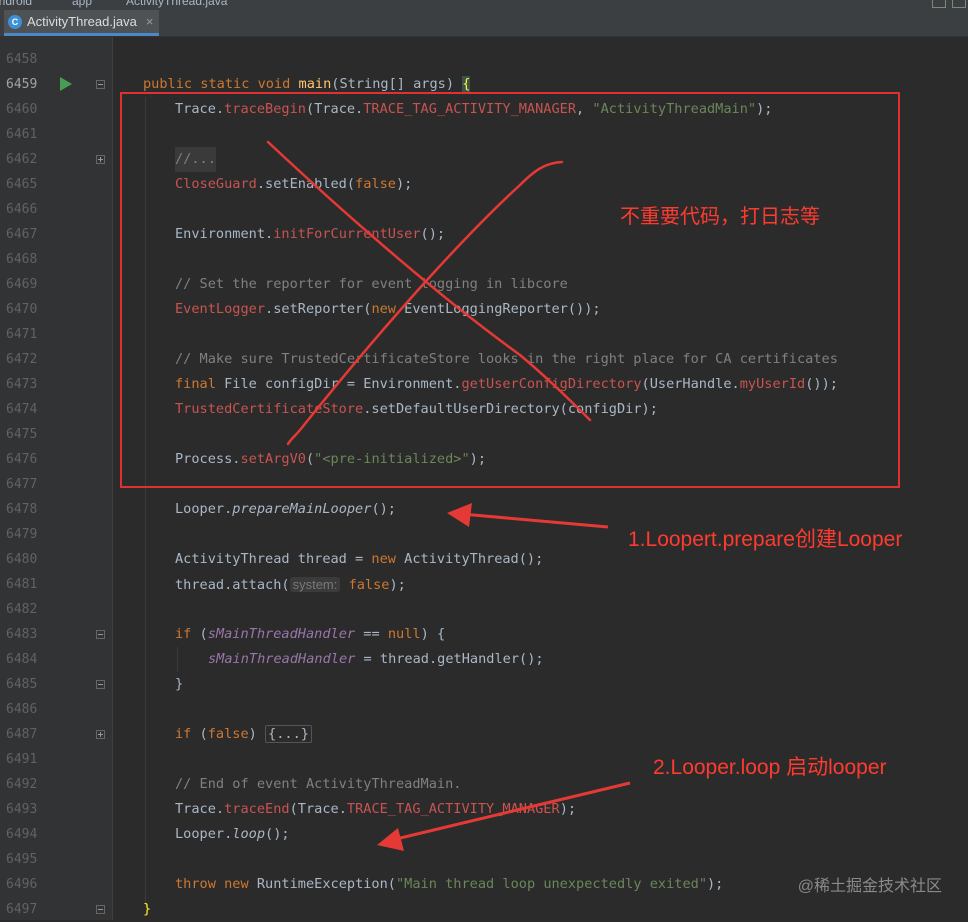 The width and height of the screenshot is (968, 922). What do you see at coordinates (720, 217) in the screenshot?
I see `annotation-unimportant: 不重要代码，打日志等` at bounding box center [720, 217].